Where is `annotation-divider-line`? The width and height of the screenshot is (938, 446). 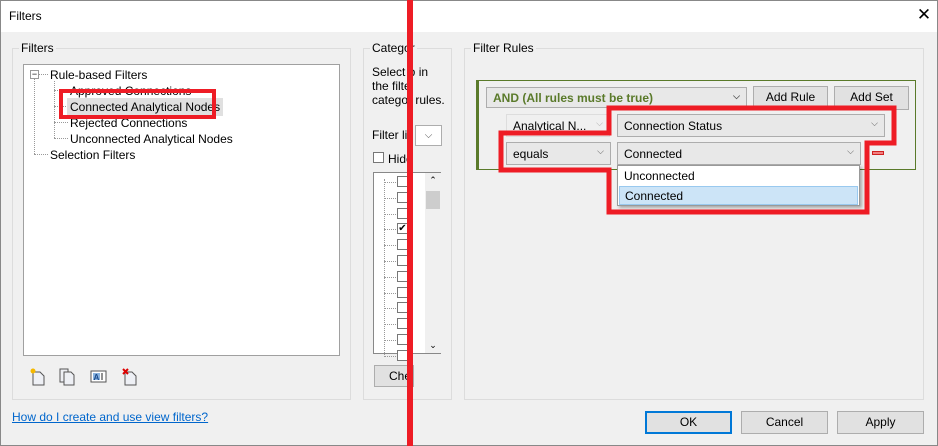 annotation-divider-line is located at coordinates (410, 223).